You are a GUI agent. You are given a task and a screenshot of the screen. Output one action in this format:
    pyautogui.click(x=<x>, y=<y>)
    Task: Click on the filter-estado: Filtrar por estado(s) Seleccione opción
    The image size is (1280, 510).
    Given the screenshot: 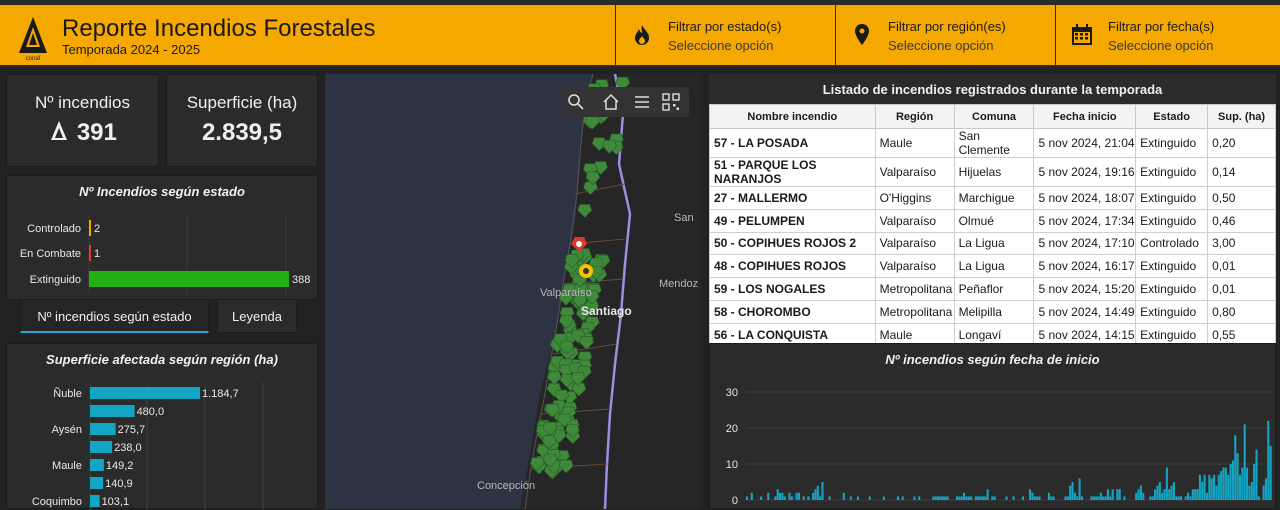 What is the action you would take?
    pyautogui.click(x=725, y=35)
    